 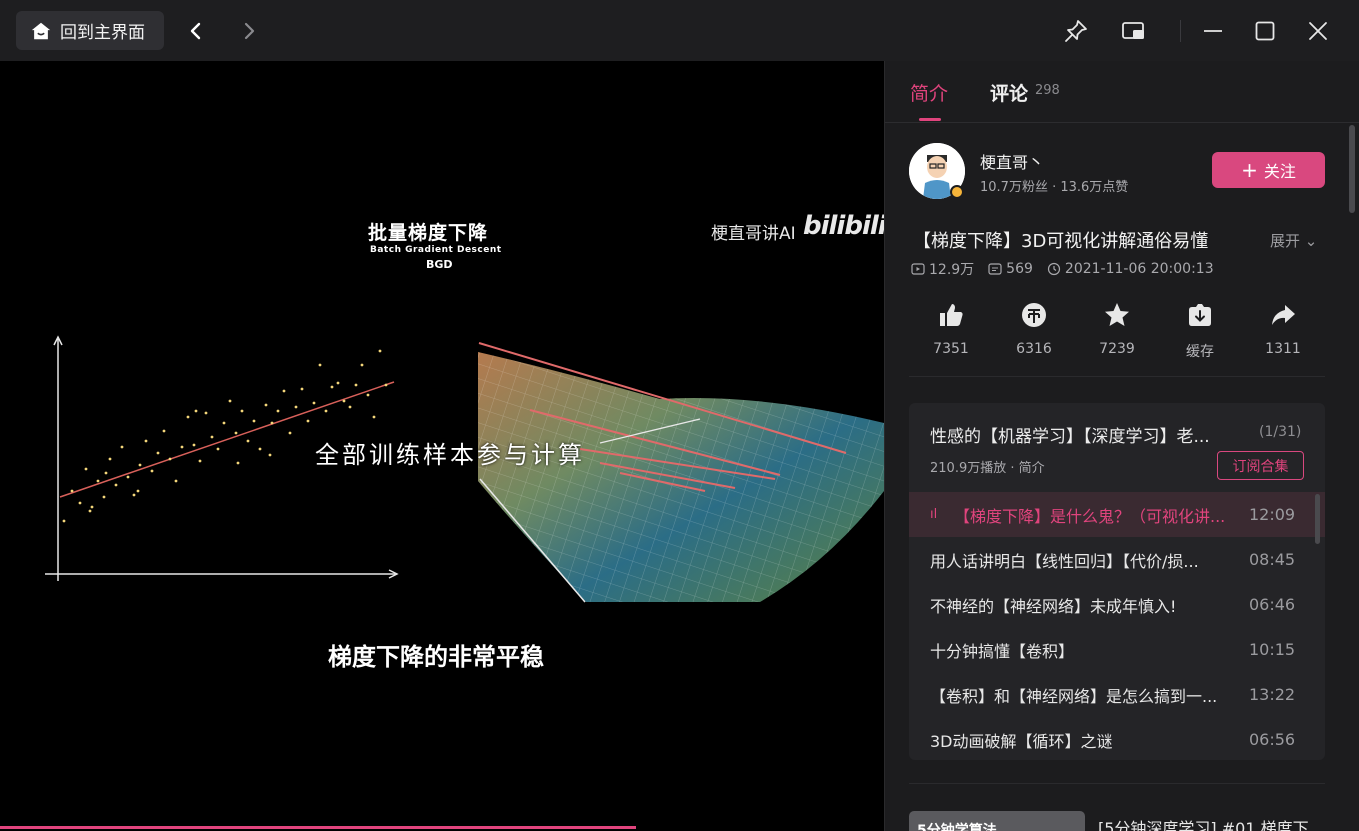 I want to click on close-icon, so click(x=1318, y=31).